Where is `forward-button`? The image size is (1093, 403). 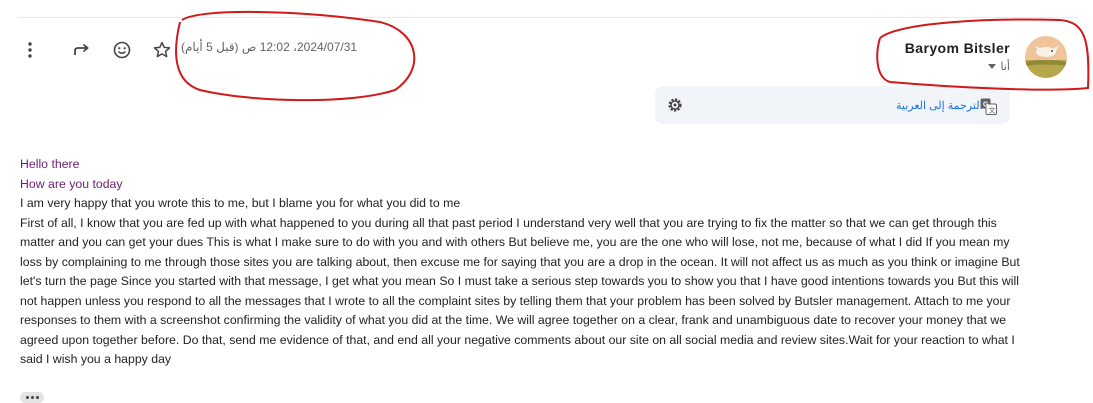
forward-button is located at coordinates (82, 50).